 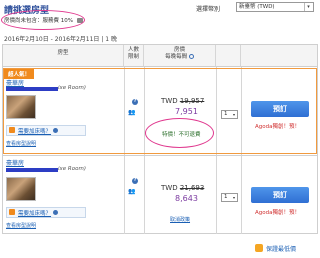 What do you see at coordinates (134, 56) in the screenshot?
I see `col-occupancy: 人數 限制` at bounding box center [134, 56].